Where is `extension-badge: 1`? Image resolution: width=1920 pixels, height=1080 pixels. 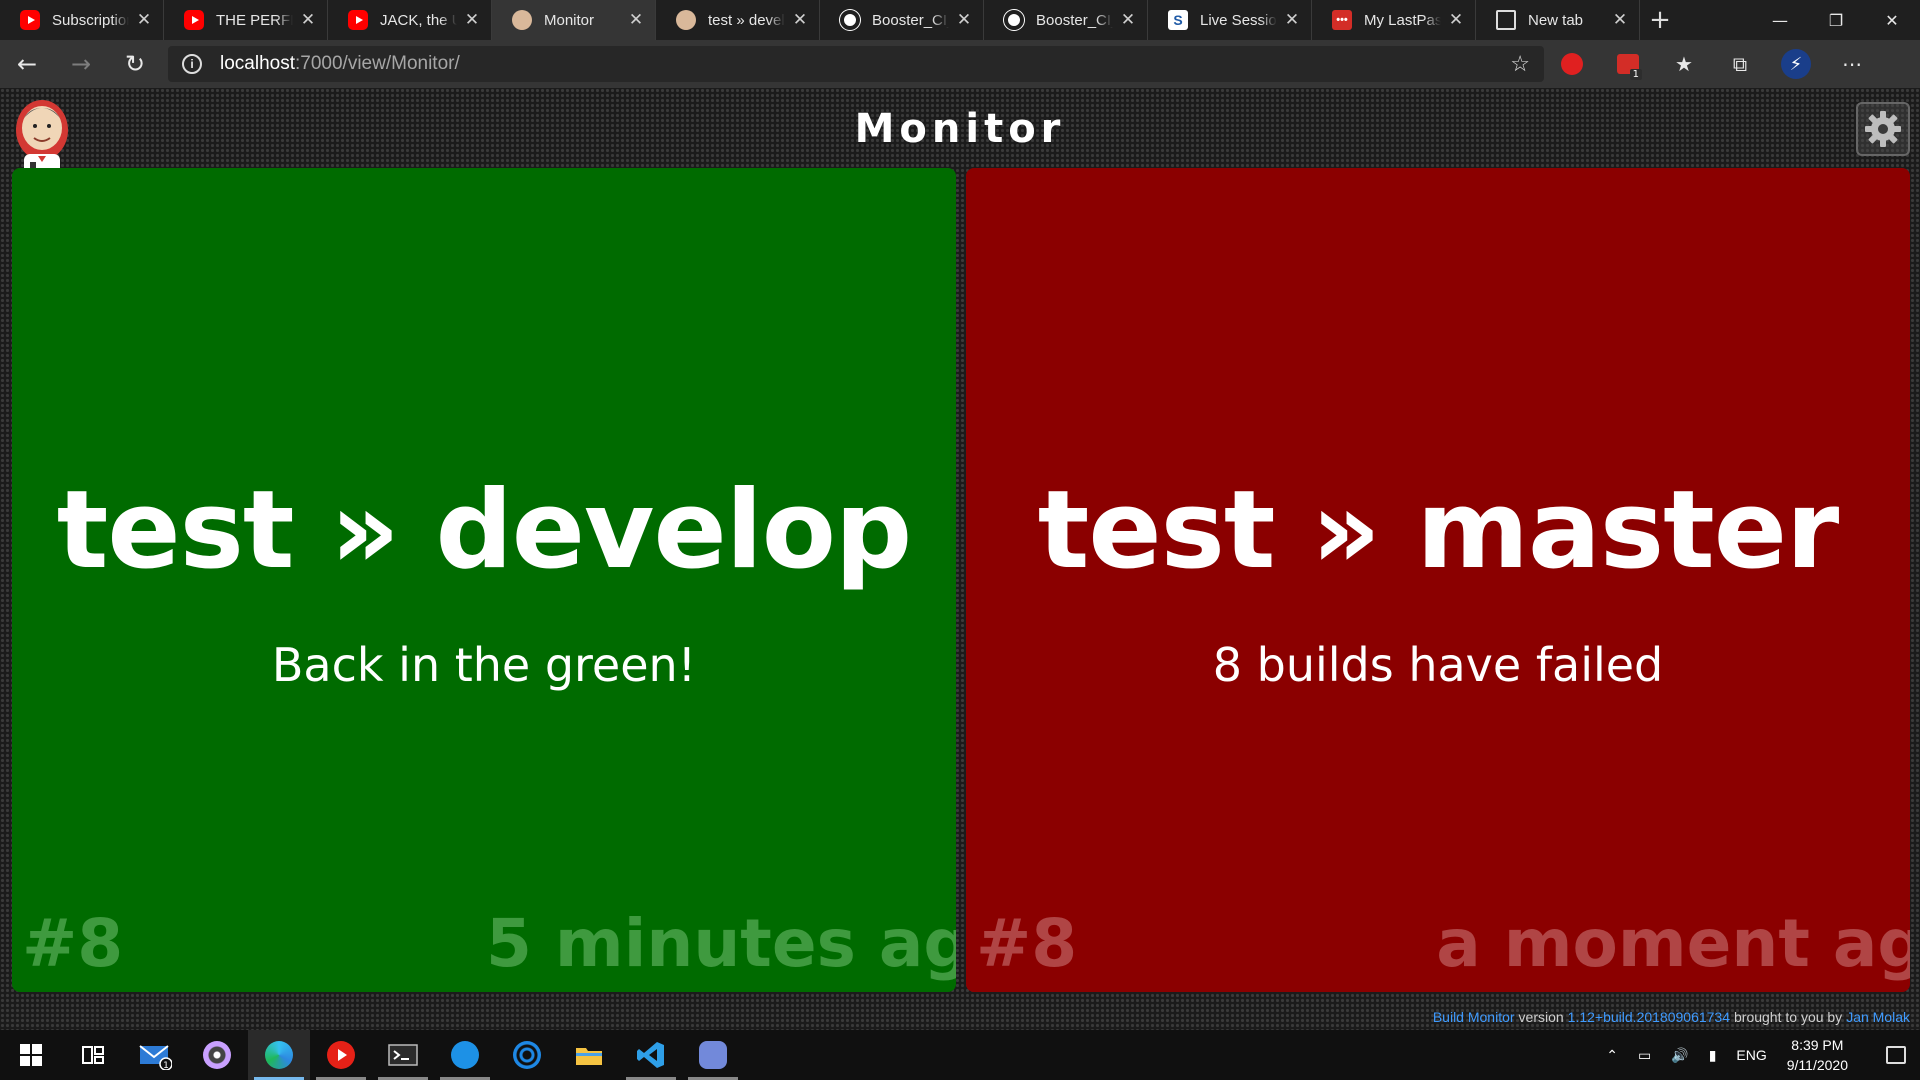
extension-badge: 1 is located at coordinates (1635, 74).